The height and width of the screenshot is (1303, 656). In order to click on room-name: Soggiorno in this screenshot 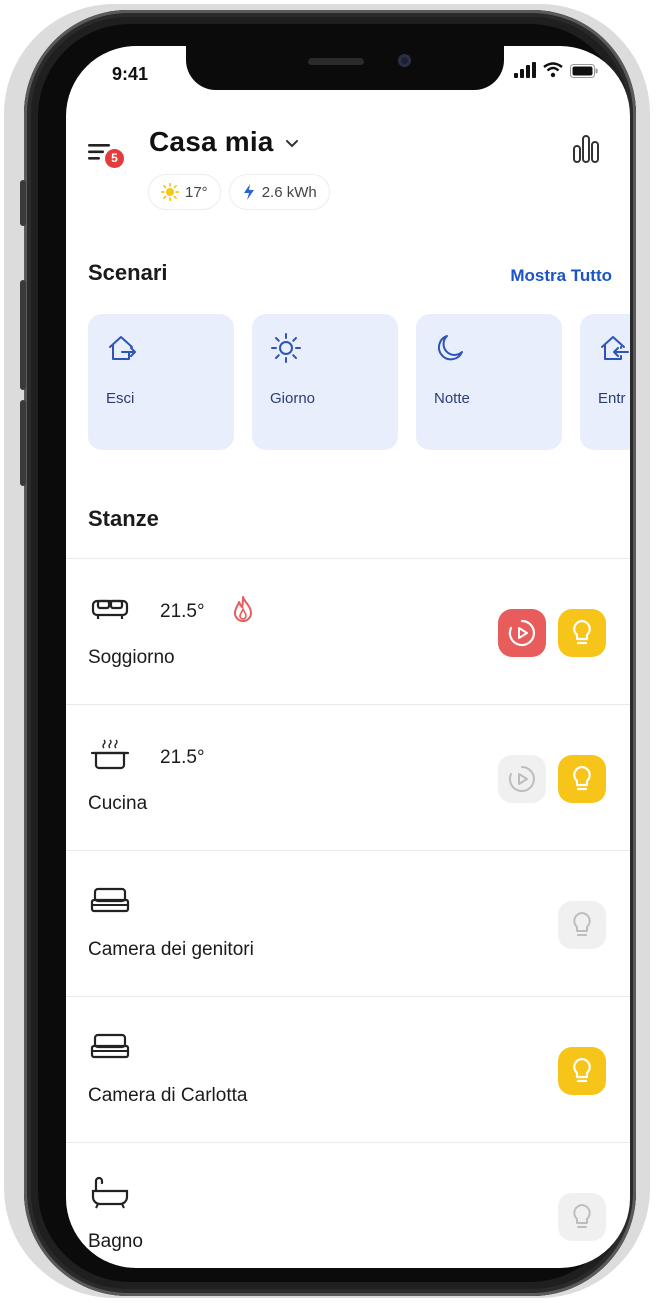, I will do `click(131, 657)`.